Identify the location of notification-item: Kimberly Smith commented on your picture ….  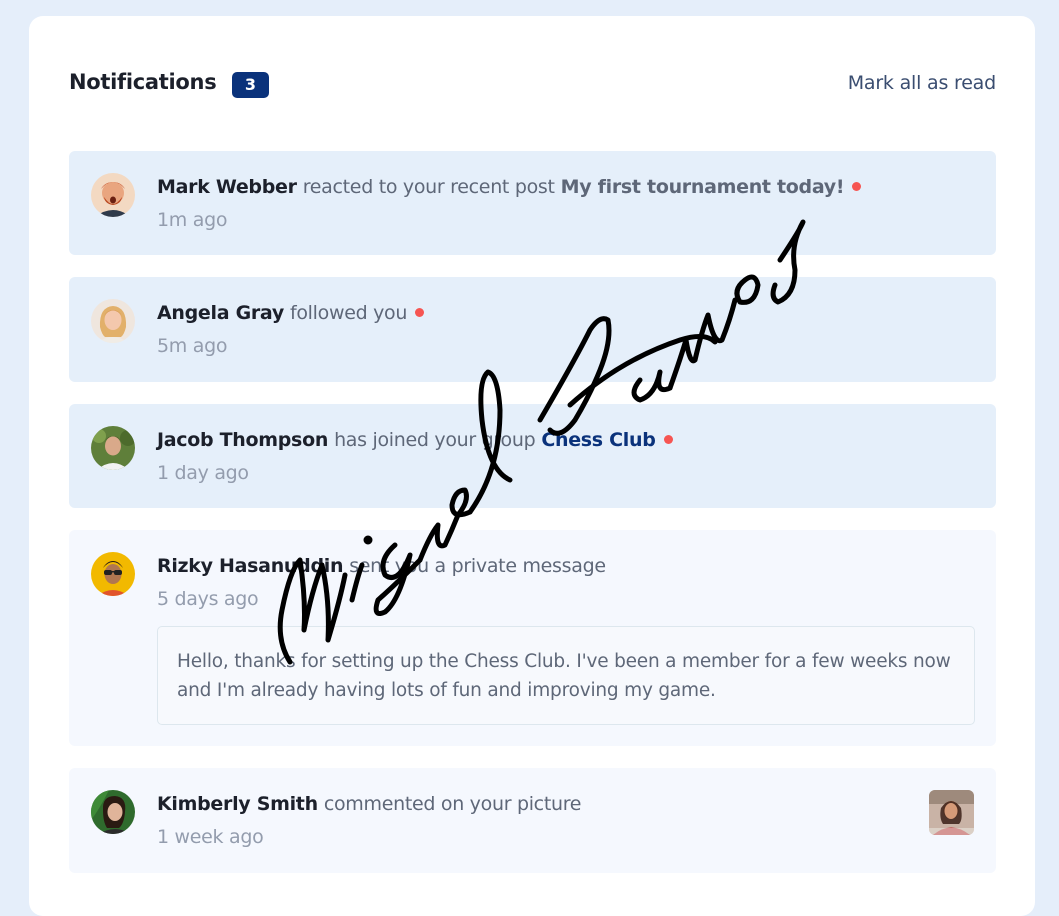
(532, 820).